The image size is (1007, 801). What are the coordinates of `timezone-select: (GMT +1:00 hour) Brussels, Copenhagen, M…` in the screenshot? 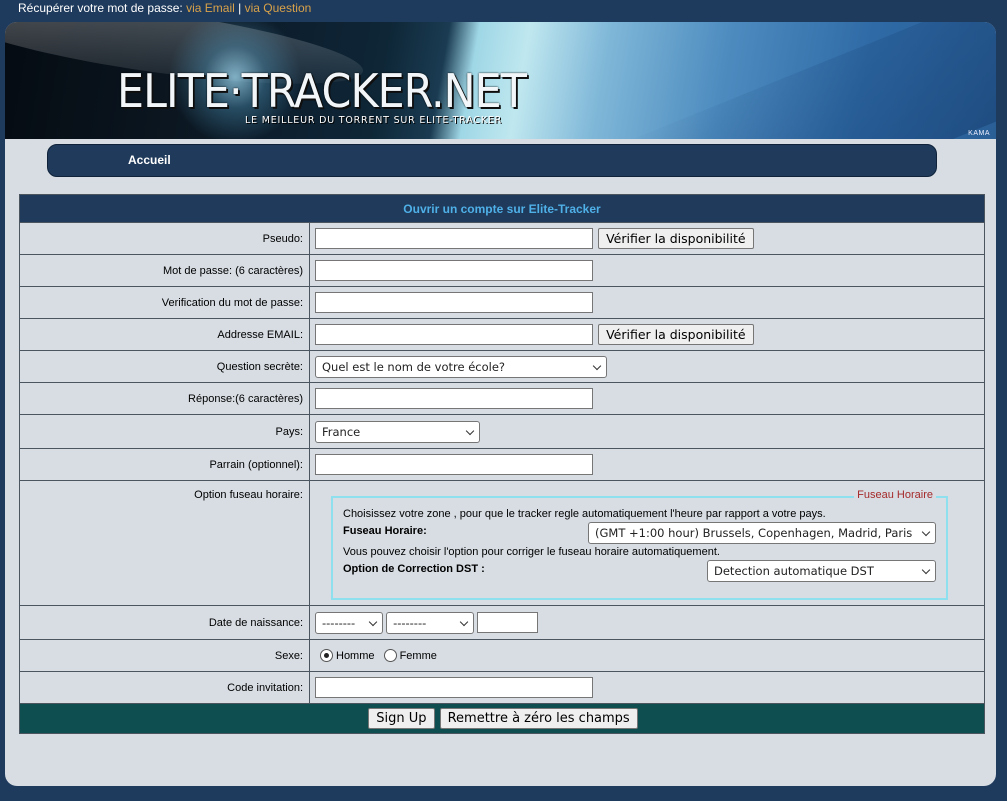 It's located at (762, 533).